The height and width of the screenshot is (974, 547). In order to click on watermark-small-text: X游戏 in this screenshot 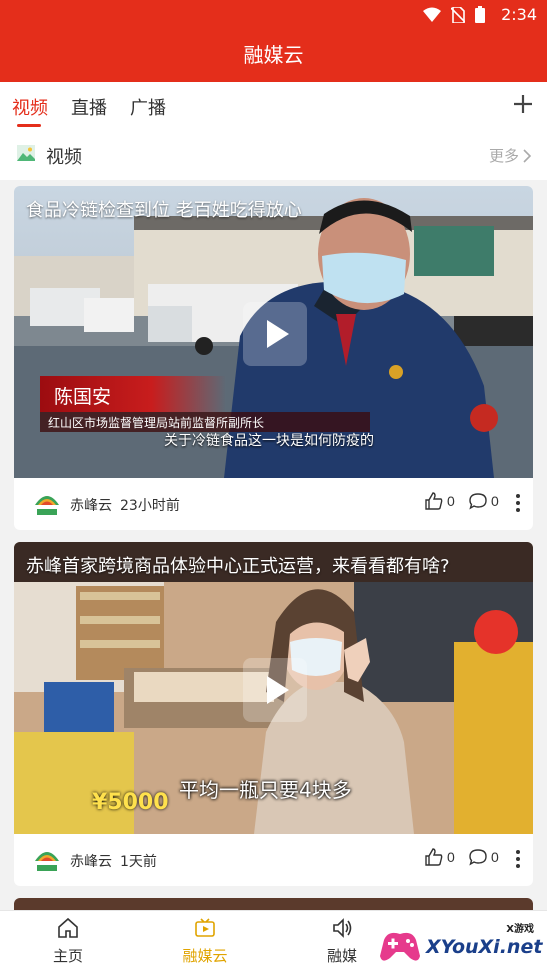, I will do `click(520, 929)`.